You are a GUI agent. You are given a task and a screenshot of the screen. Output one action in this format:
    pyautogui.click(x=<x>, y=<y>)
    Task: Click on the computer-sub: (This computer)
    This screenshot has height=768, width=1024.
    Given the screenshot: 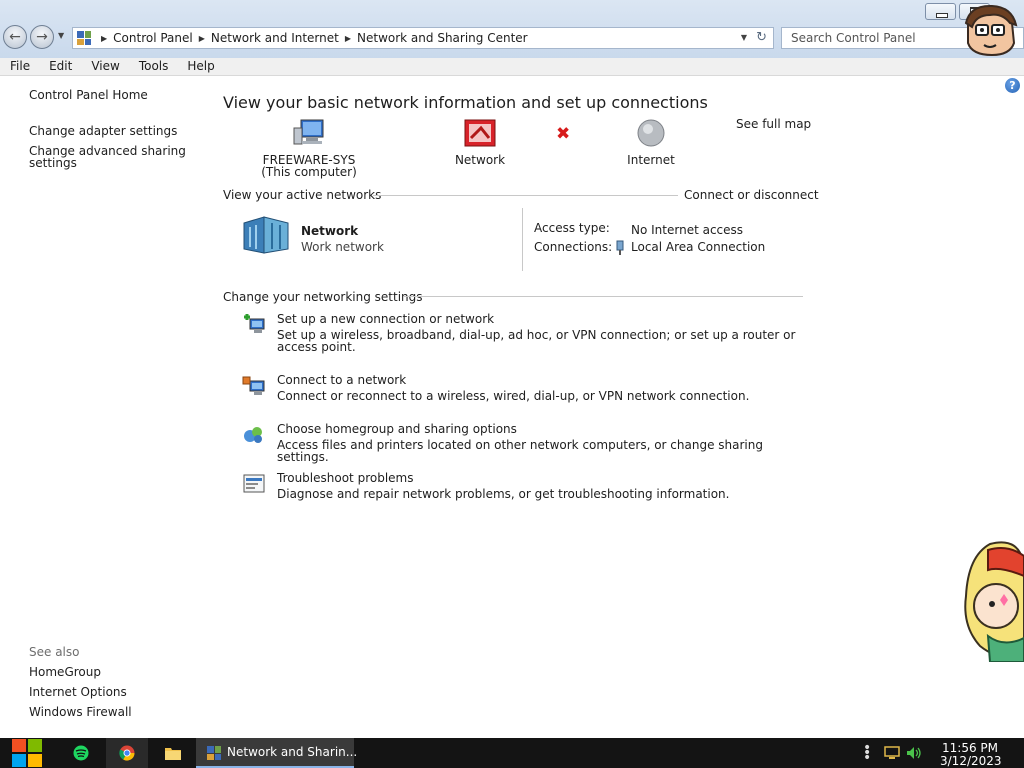 What is the action you would take?
    pyautogui.click(x=309, y=172)
    